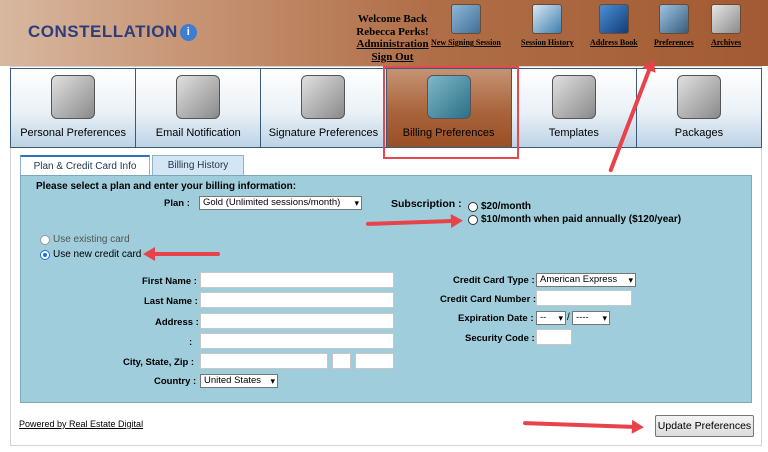 The image size is (768, 452). What do you see at coordinates (297, 341) in the screenshot?
I see `address-line2-input` at bounding box center [297, 341].